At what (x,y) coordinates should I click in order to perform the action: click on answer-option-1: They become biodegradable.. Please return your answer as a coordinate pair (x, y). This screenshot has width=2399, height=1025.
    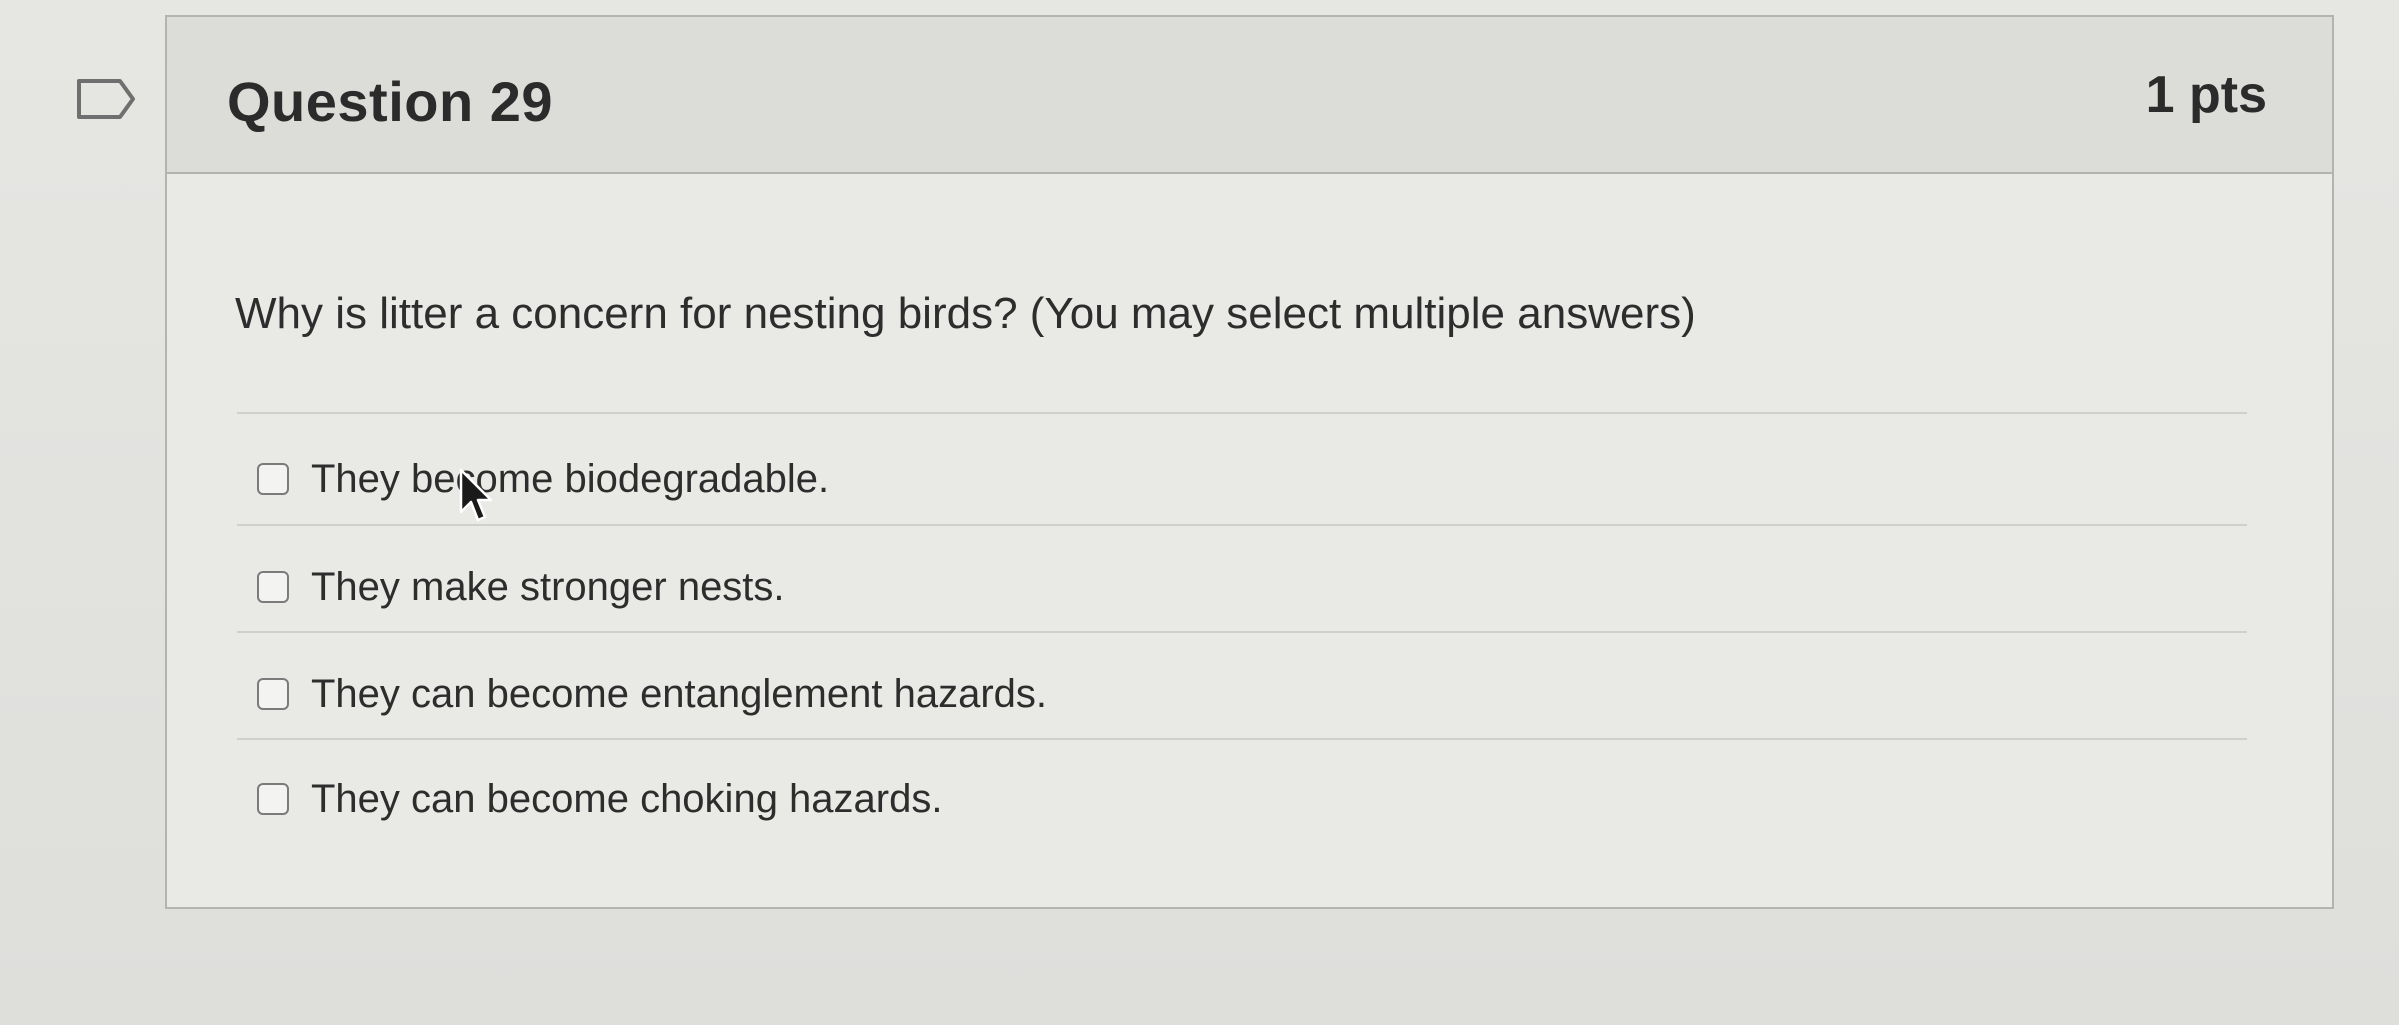
    Looking at the image, I should click on (543, 479).